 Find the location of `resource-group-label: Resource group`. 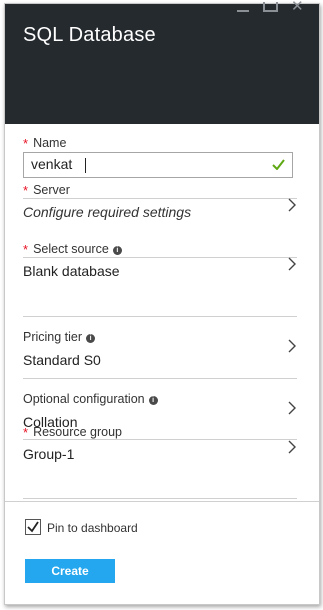

resource-group-label: Resource group is located at coordinates (78, 432).